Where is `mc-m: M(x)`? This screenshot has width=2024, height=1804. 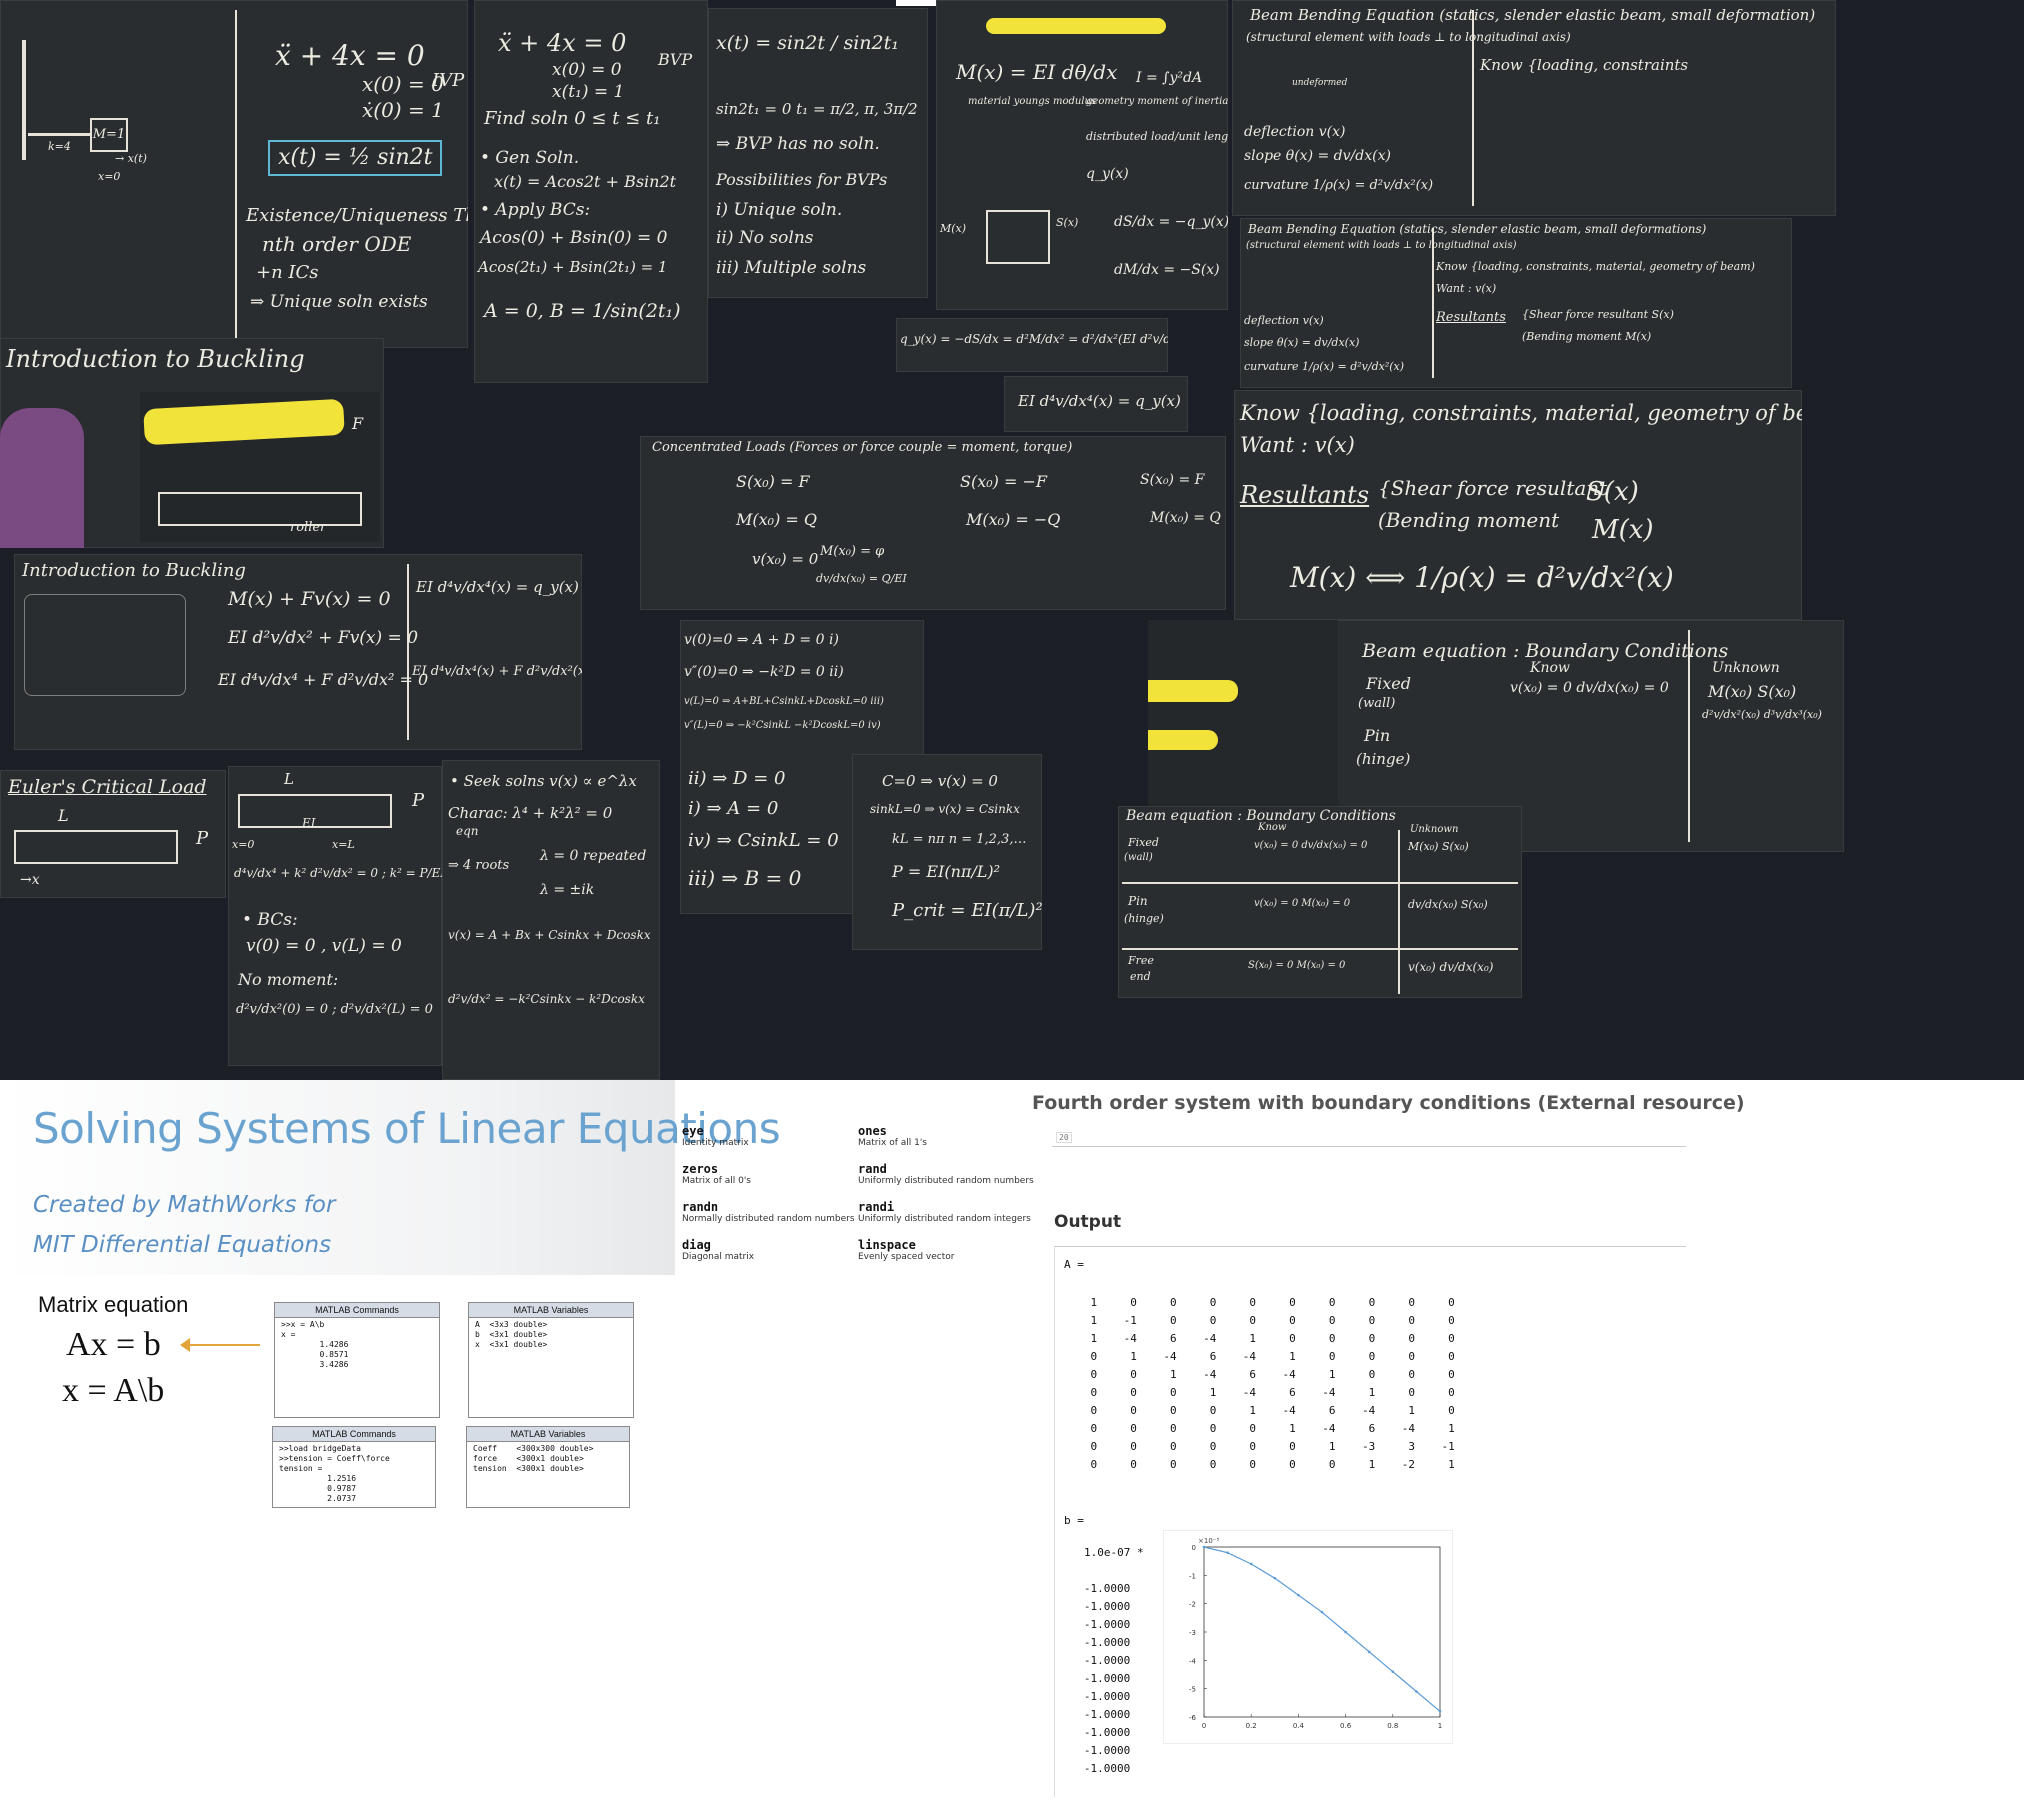 mc-m: M(x) is located at coordinates (953, 228).